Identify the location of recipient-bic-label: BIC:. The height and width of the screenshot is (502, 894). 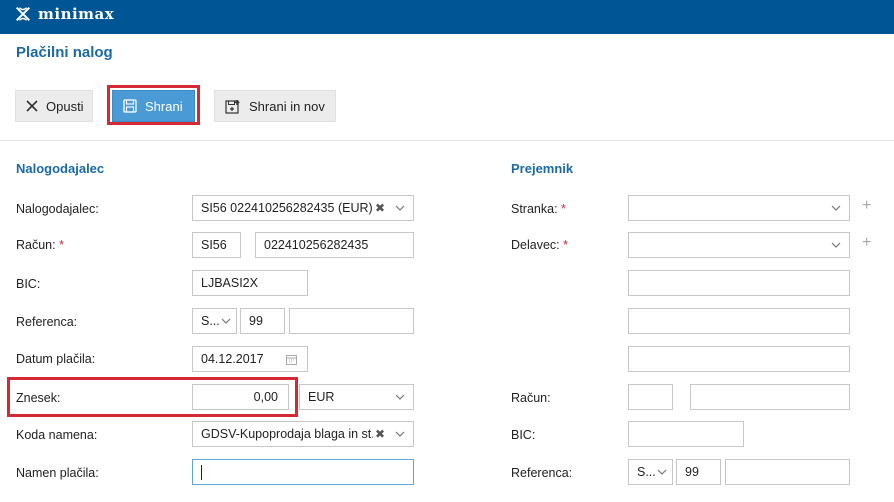
(523, 435).